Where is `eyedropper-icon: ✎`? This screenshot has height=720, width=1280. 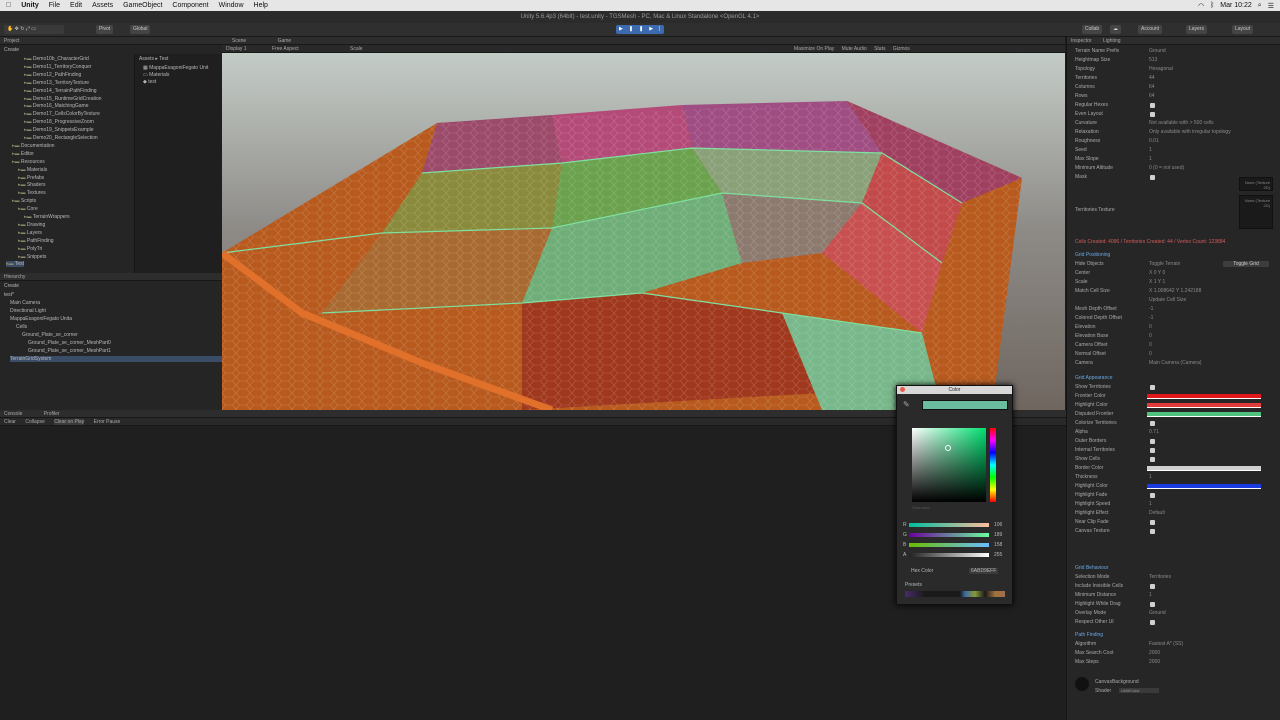
eyedropper-icon: ✎ is located at coordinates (906, 404).